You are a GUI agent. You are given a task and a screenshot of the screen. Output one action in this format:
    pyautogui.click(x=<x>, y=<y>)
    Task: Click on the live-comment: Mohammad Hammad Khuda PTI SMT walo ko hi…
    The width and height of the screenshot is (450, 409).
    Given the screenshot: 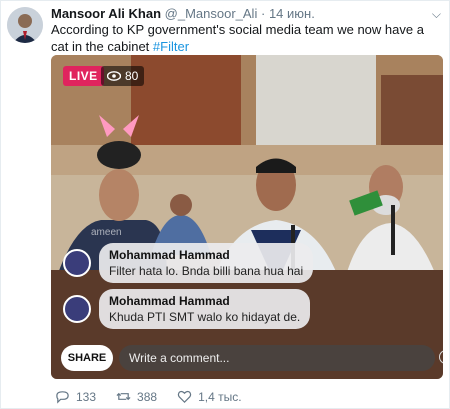 What is the action you would take?
    pyautogui.click(x=187, y=309)
    